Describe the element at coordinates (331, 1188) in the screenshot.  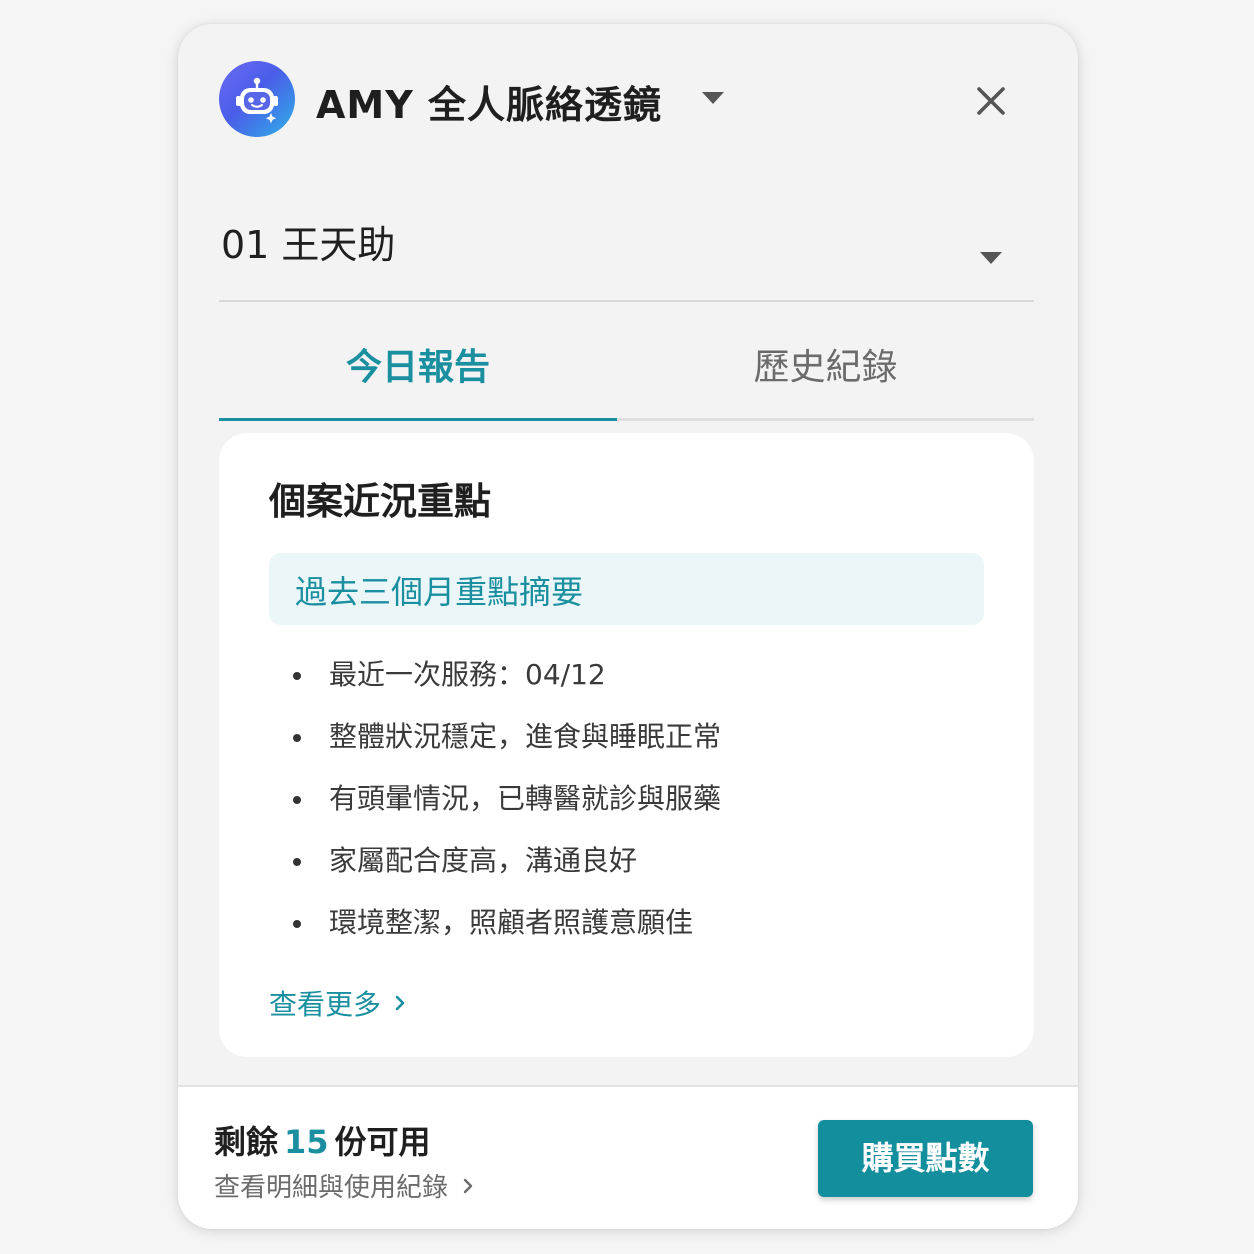
I see `usage-detail-label: 查看明細與使用紀錄` at that location.